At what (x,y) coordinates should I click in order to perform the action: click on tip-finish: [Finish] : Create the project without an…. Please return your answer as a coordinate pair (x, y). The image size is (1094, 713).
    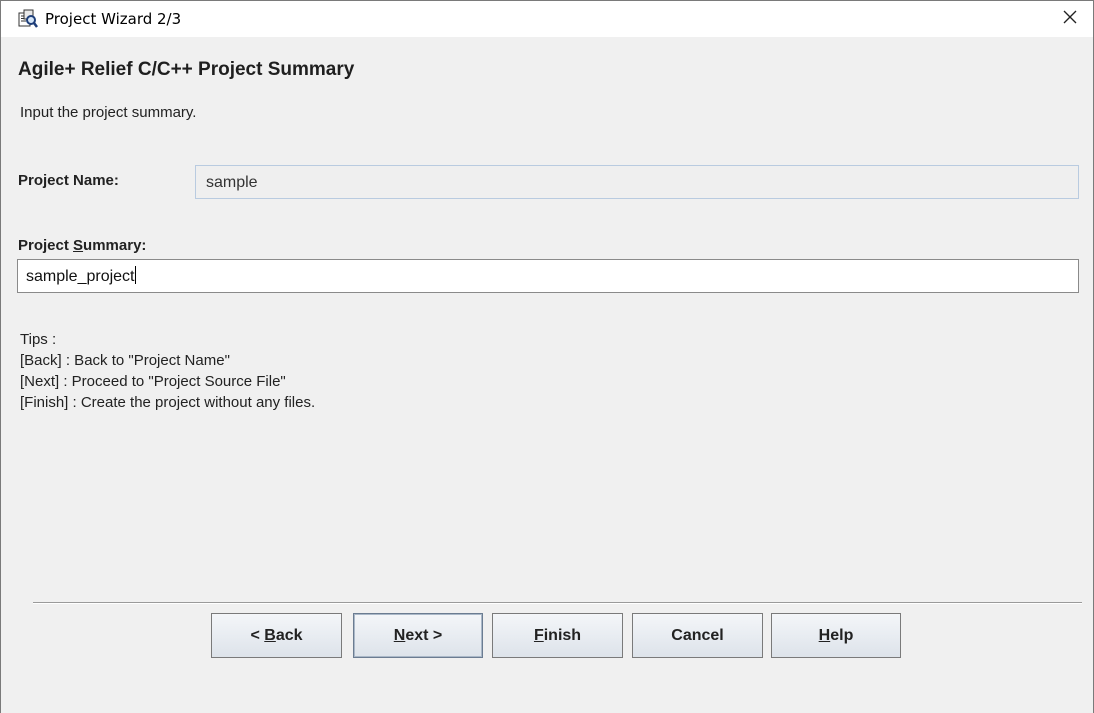
    Looking at the image, I should click on (168, 402).